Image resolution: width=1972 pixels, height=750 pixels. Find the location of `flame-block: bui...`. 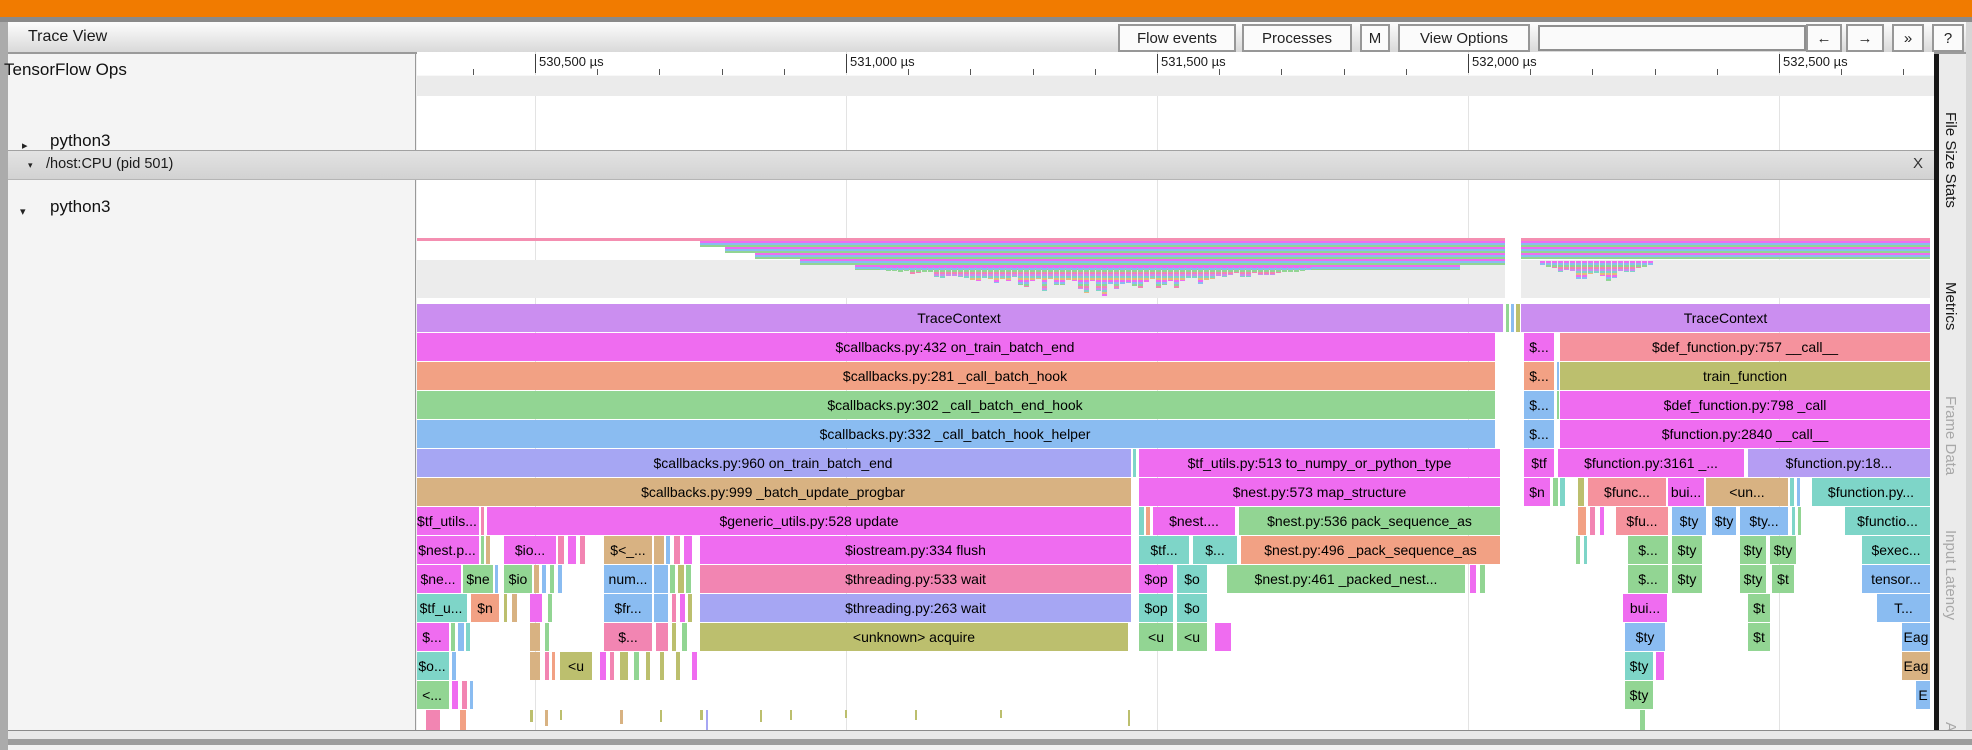

flame-block: bui... is located at coordinates (1686, 492).